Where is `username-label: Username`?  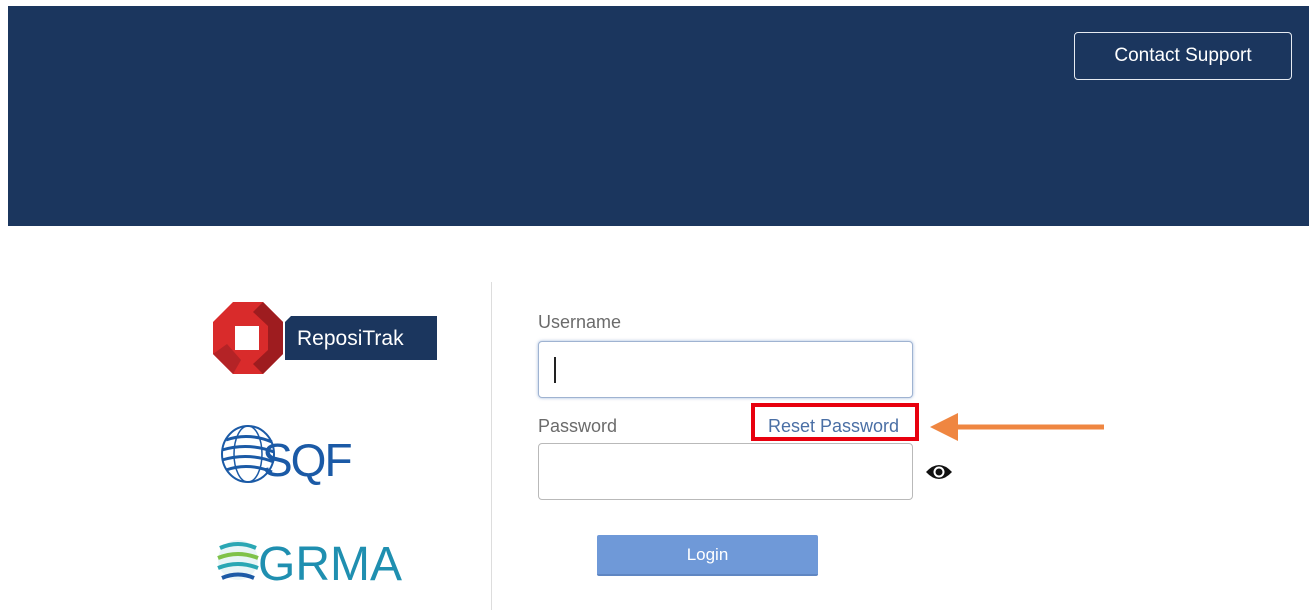 username-label: Username is located at coordinates (580, 322).